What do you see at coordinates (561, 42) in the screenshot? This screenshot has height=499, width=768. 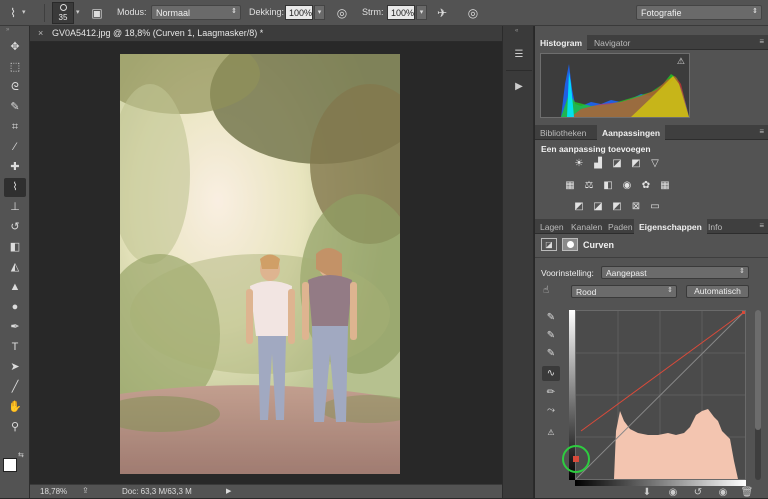 I see `tab-histogram: Histogram` at bounding box center [561, 42].